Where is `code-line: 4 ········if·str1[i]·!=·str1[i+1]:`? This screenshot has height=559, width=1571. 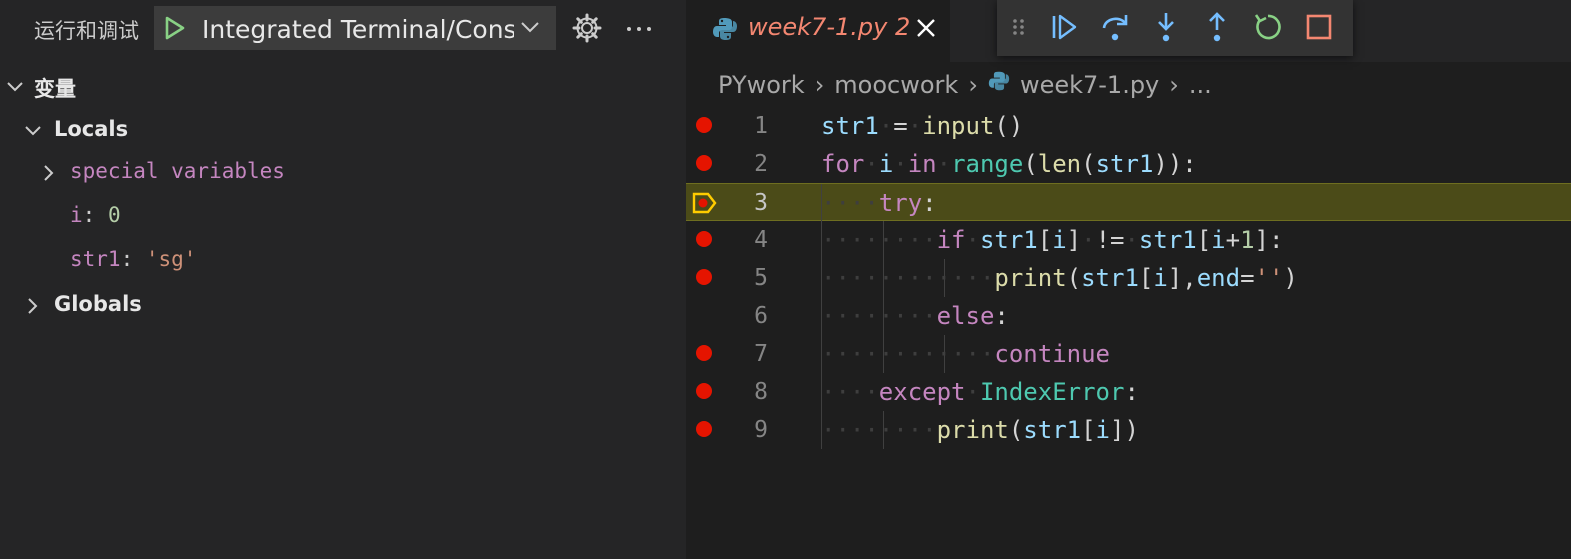 code-line: 4 ········if·str1[i]·!=·str1[i+1]: is located at coordinates (1128, 240).